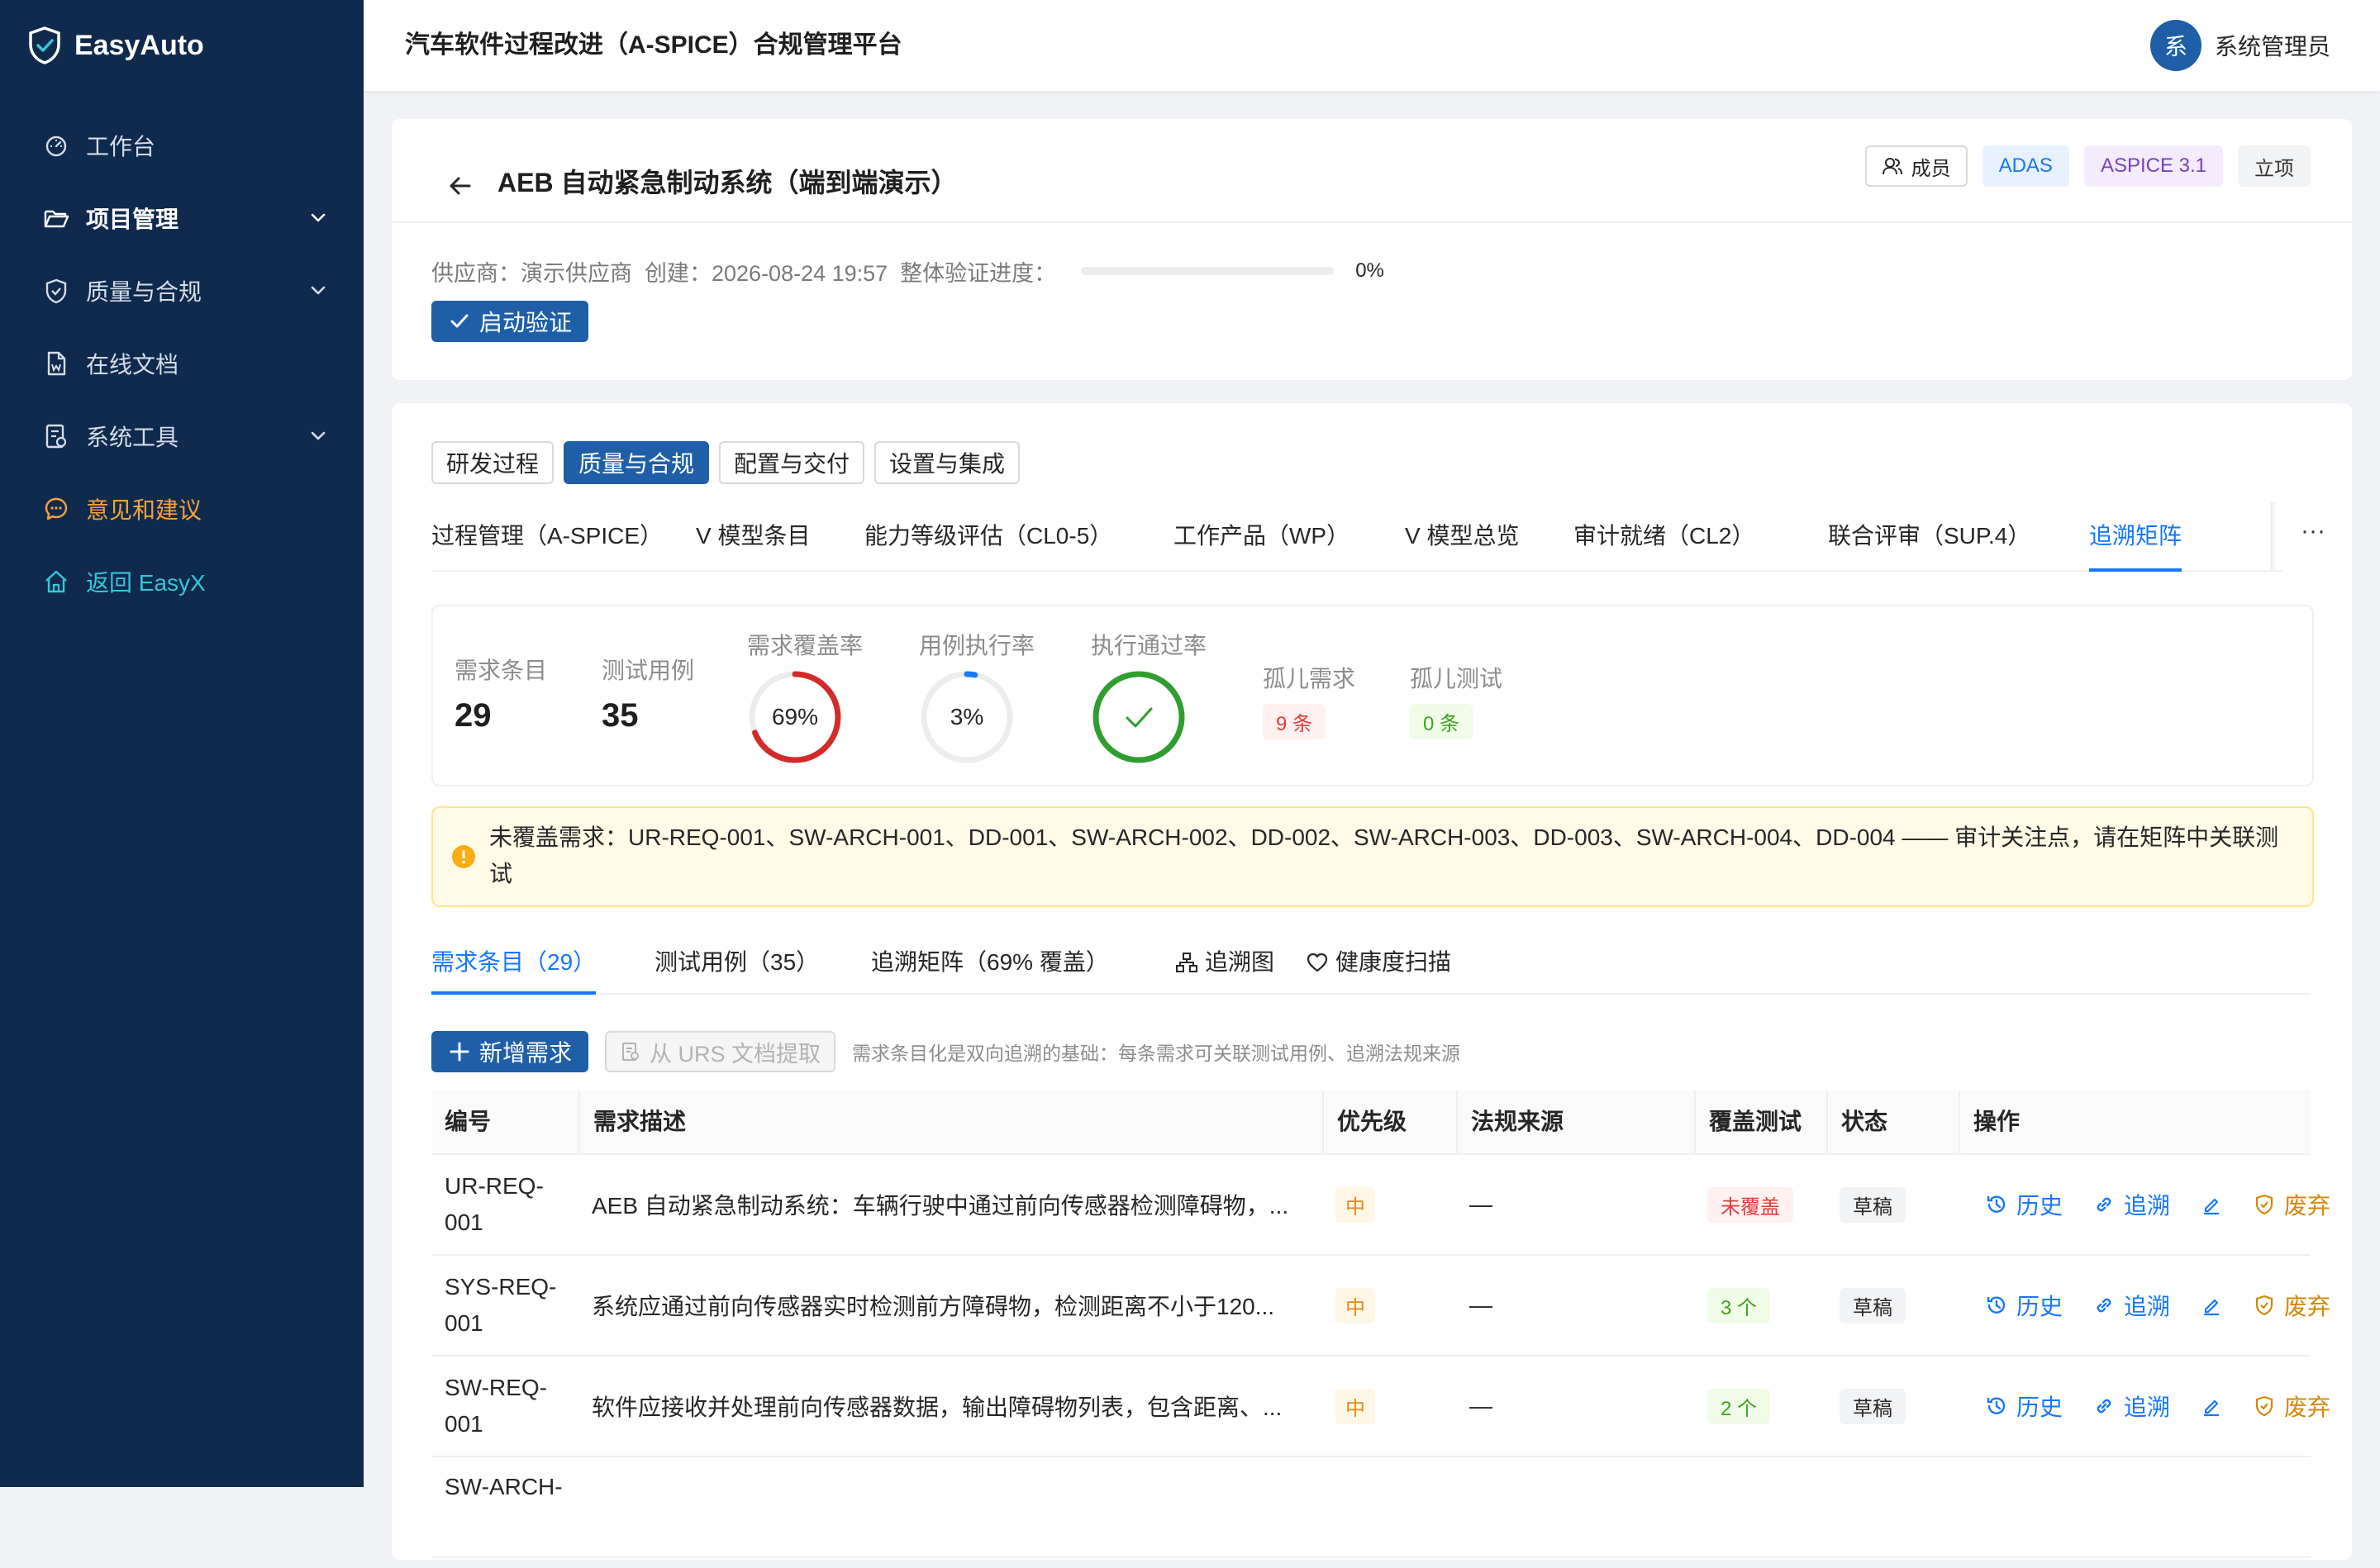  Describe the element at coordinates (182, 218) in the screenshot. I see `sidebar-item-projects: 项目管理` at that location.